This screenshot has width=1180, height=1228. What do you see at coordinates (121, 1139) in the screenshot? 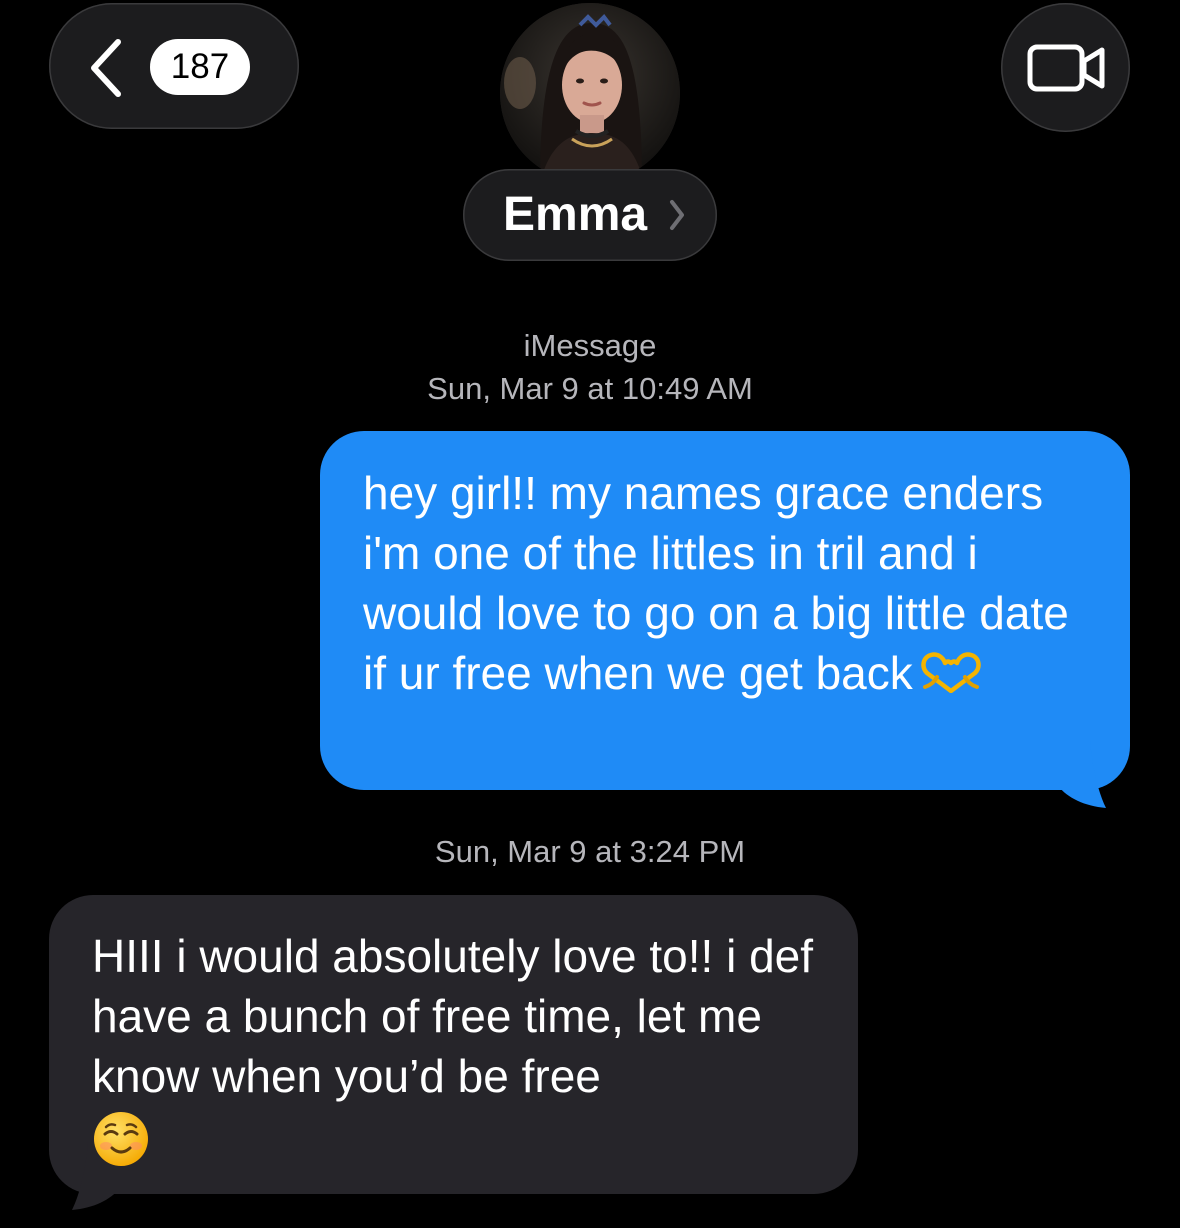
I see `smiling-face-emoji` at bounding box center [121, 1139].